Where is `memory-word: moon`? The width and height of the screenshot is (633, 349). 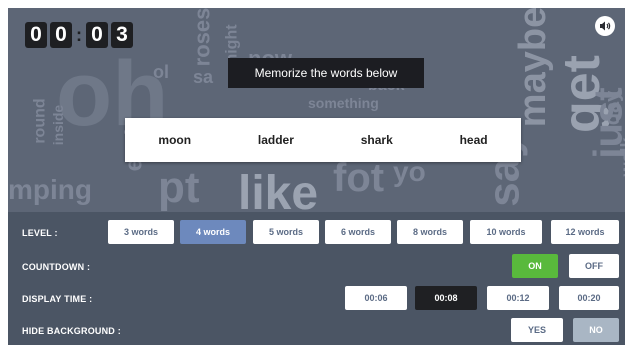
memory-word: moon is located at coordinates (175, 140).